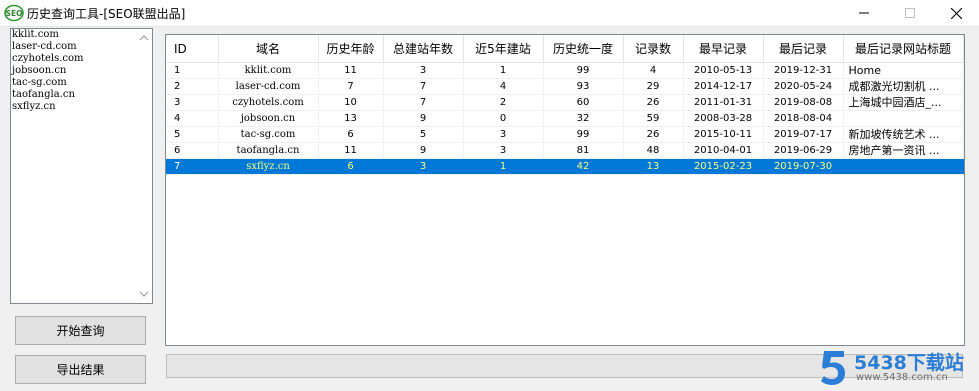 This screenshot has width=979, height=391. What do you see at coordinates (268, 49) in the screenshot?
I see `column-header: 域名` at bounding box center [268, 49].